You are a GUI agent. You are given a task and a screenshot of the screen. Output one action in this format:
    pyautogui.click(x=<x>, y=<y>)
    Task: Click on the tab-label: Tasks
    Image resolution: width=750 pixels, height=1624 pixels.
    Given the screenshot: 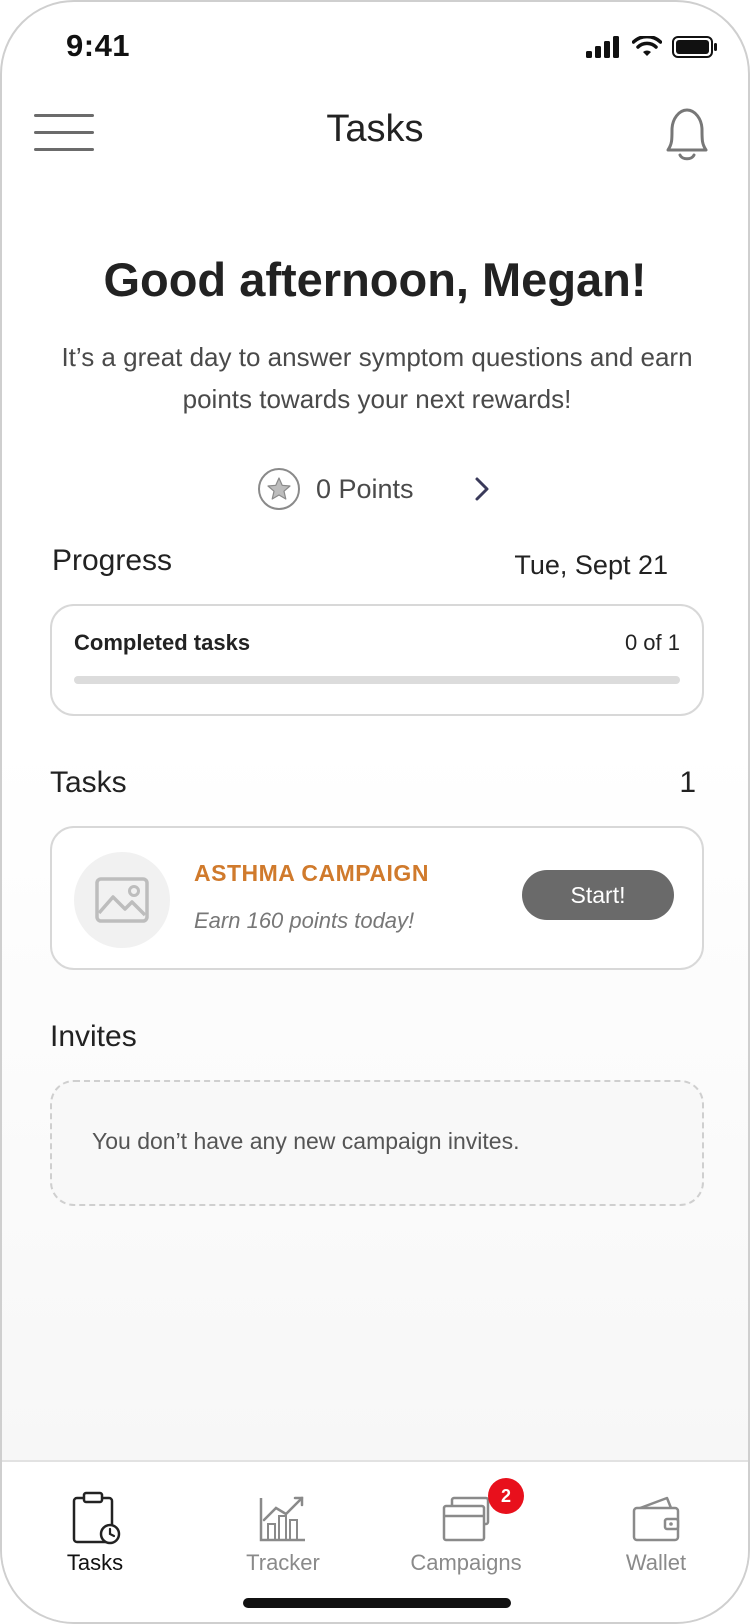 What is the action you would take?
    pyautogui.click(x=95, y=1562)
    